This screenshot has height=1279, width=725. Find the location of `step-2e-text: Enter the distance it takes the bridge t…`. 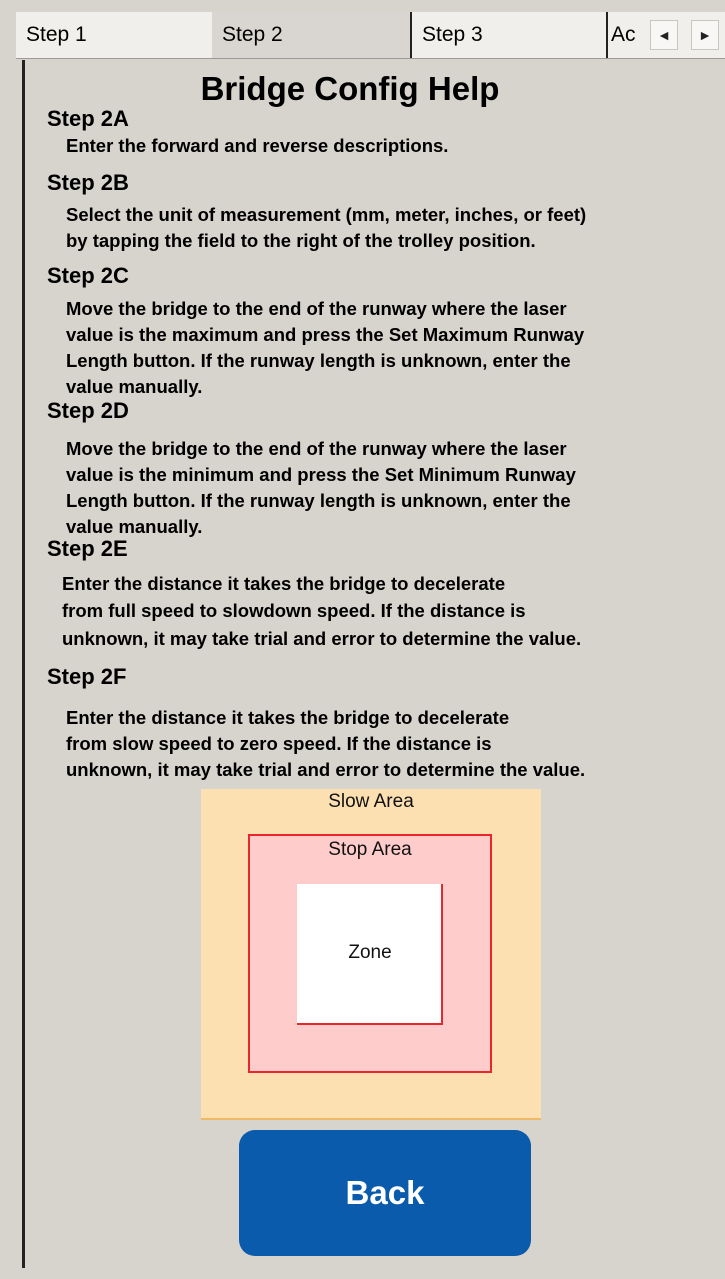

step-2e-text: Enter the distance it takes the bridge t… is located at coordinates (284, 583).